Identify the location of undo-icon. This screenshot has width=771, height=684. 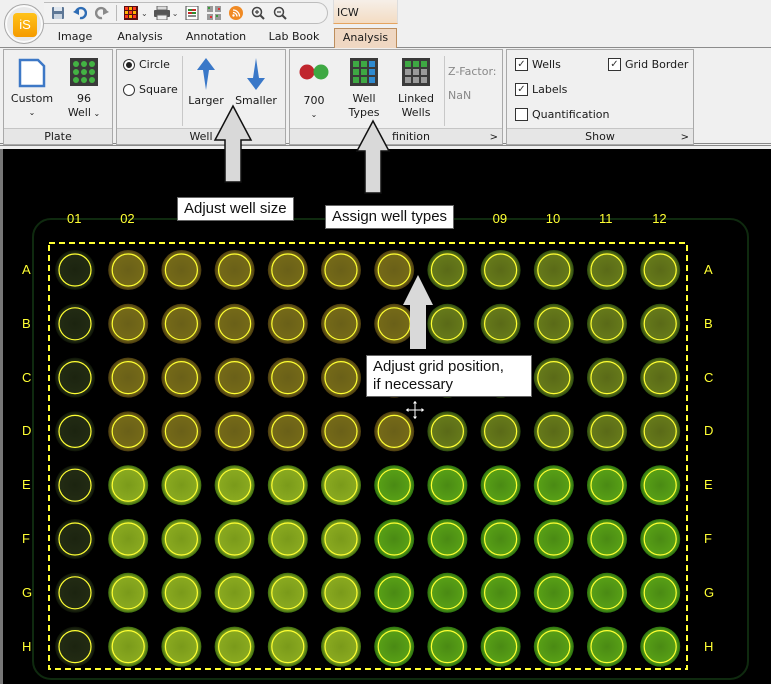
(80, 13).